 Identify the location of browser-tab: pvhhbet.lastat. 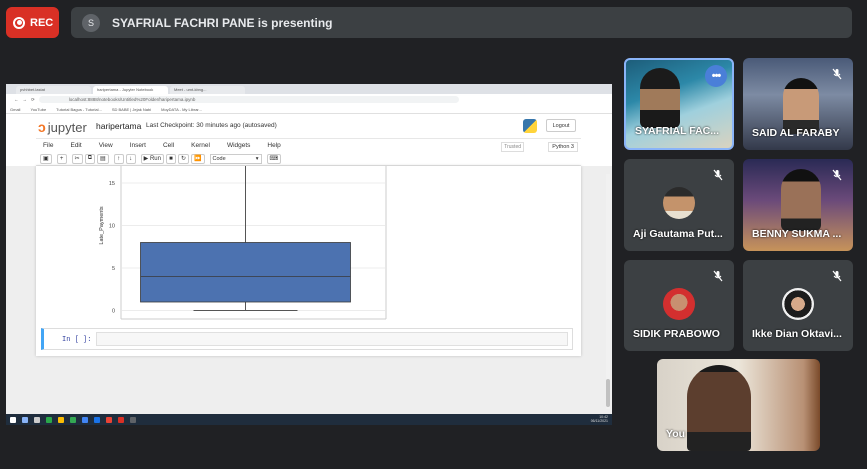
(53, 90).